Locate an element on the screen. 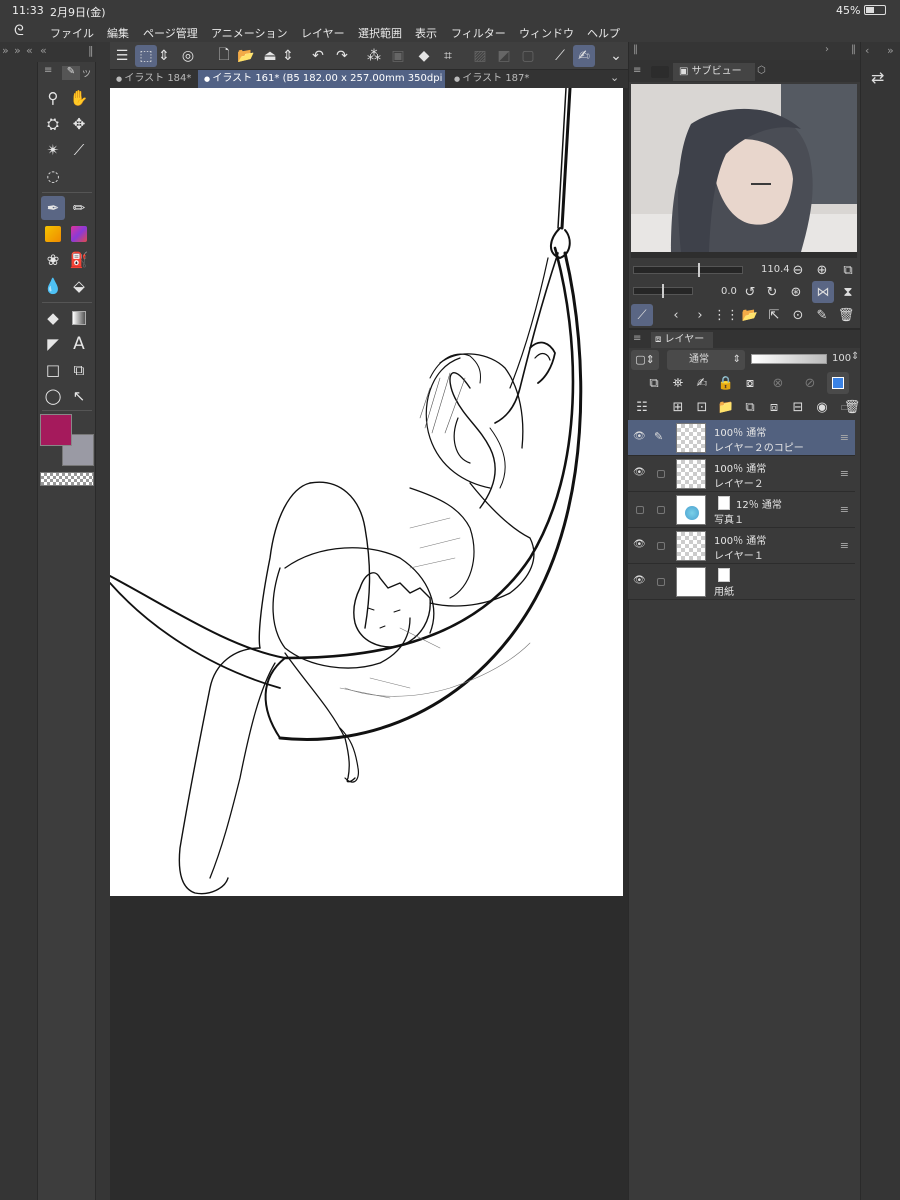 This screenshot has width=900, height=1200. preview-scrollbar is located at coordinates (744, 255).